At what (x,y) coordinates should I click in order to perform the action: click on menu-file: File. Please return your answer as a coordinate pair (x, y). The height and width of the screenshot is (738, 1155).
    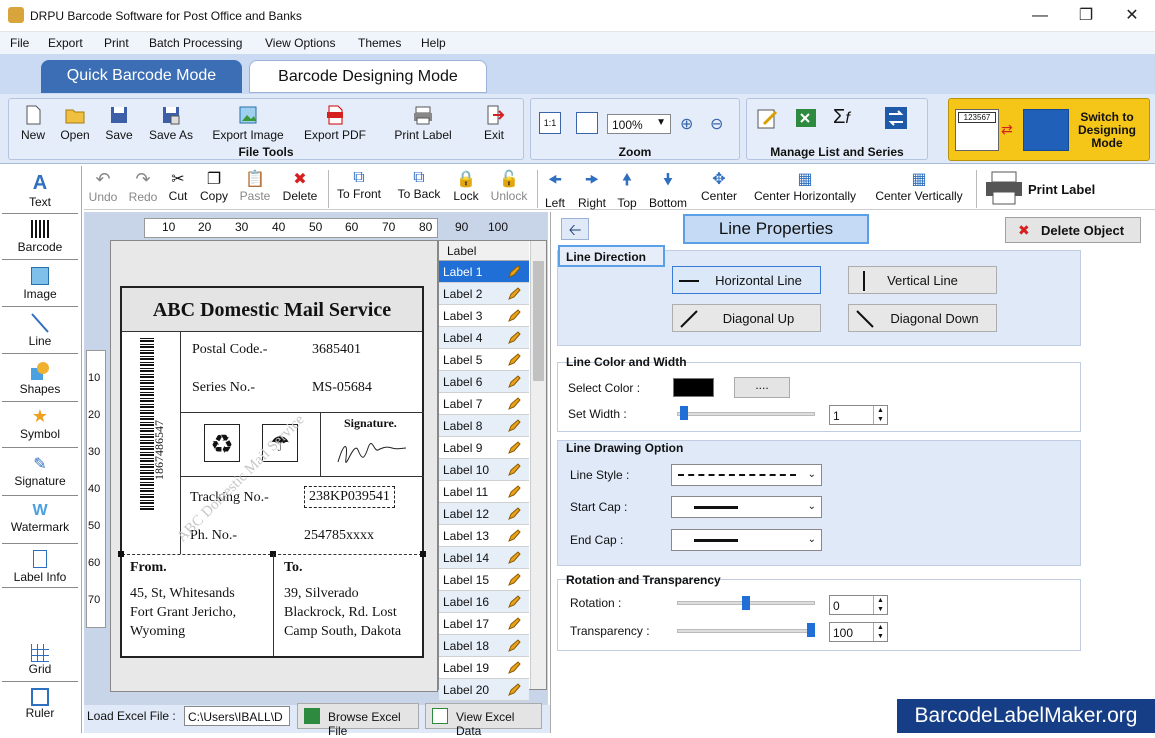
    Looking at the image, I should click on (19, 43).